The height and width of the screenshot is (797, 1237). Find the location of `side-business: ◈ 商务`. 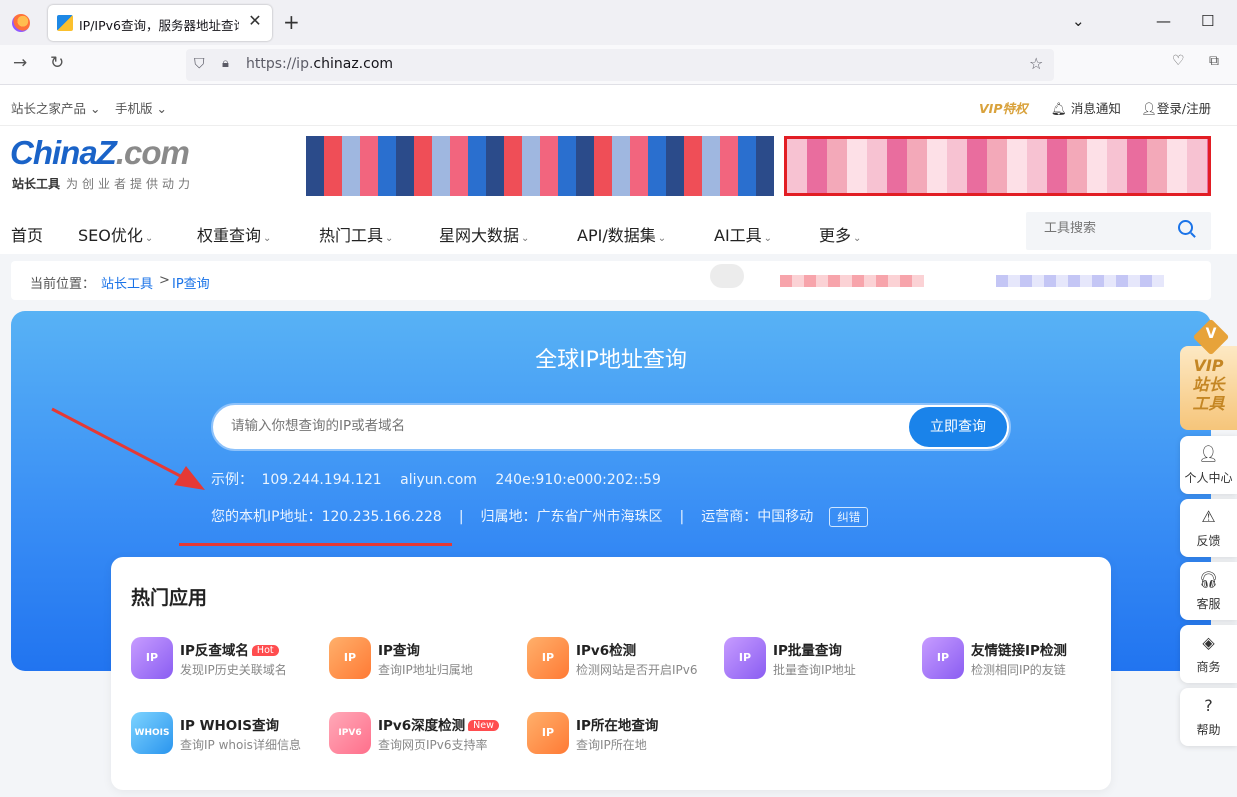

side-business: ◈ 商务 is located at coordinates (1208, 654).